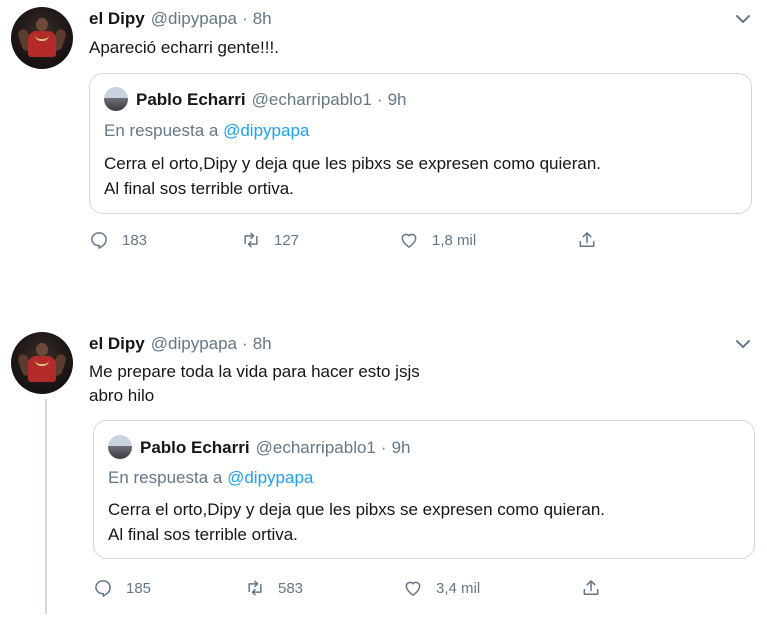 This screenshot has width=767, height=620. Describe the element at coordinates (274, 588) in the screenshot. I see `retweet-button: 583` at that location.